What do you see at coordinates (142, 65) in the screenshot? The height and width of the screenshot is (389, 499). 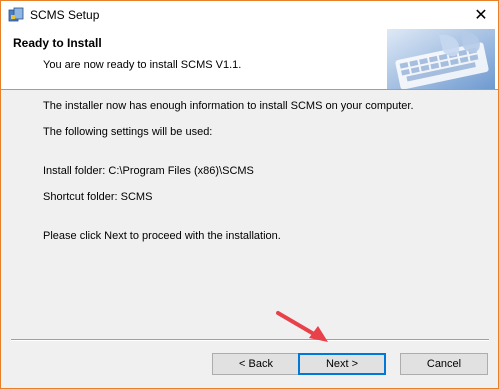 I see `page-subtitle: You are now ready to install SCMS V1.1.` at bounding box center [142, 65].